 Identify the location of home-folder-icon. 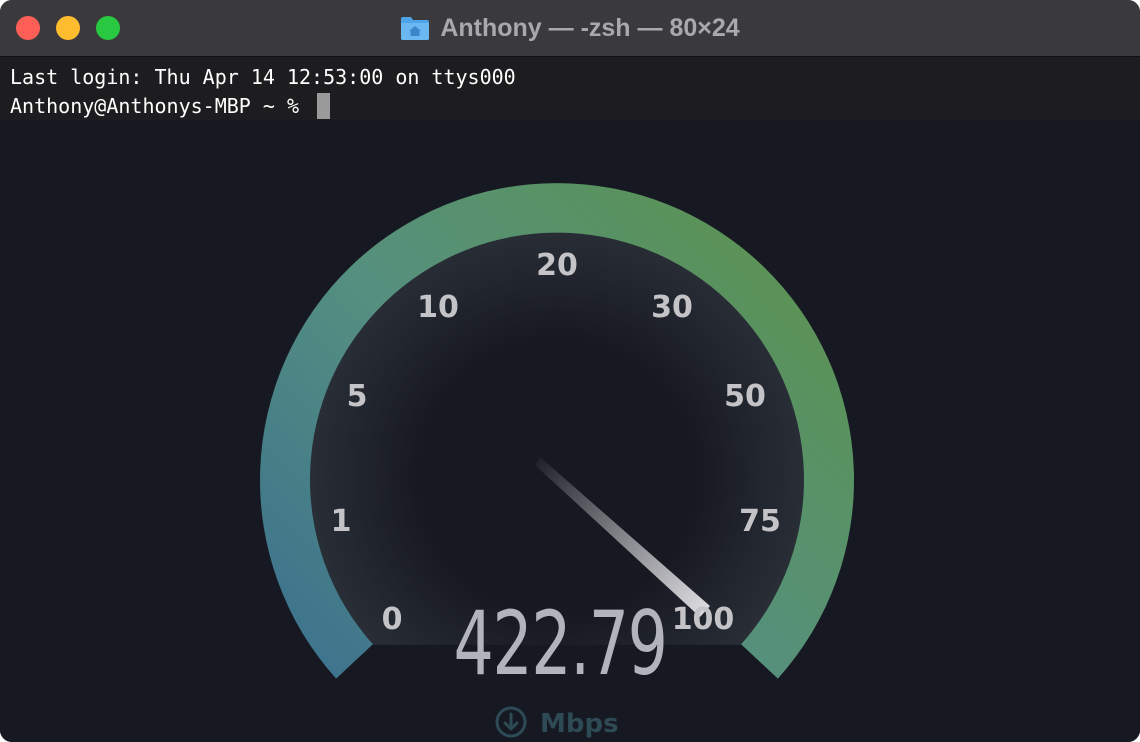
(415, 28).